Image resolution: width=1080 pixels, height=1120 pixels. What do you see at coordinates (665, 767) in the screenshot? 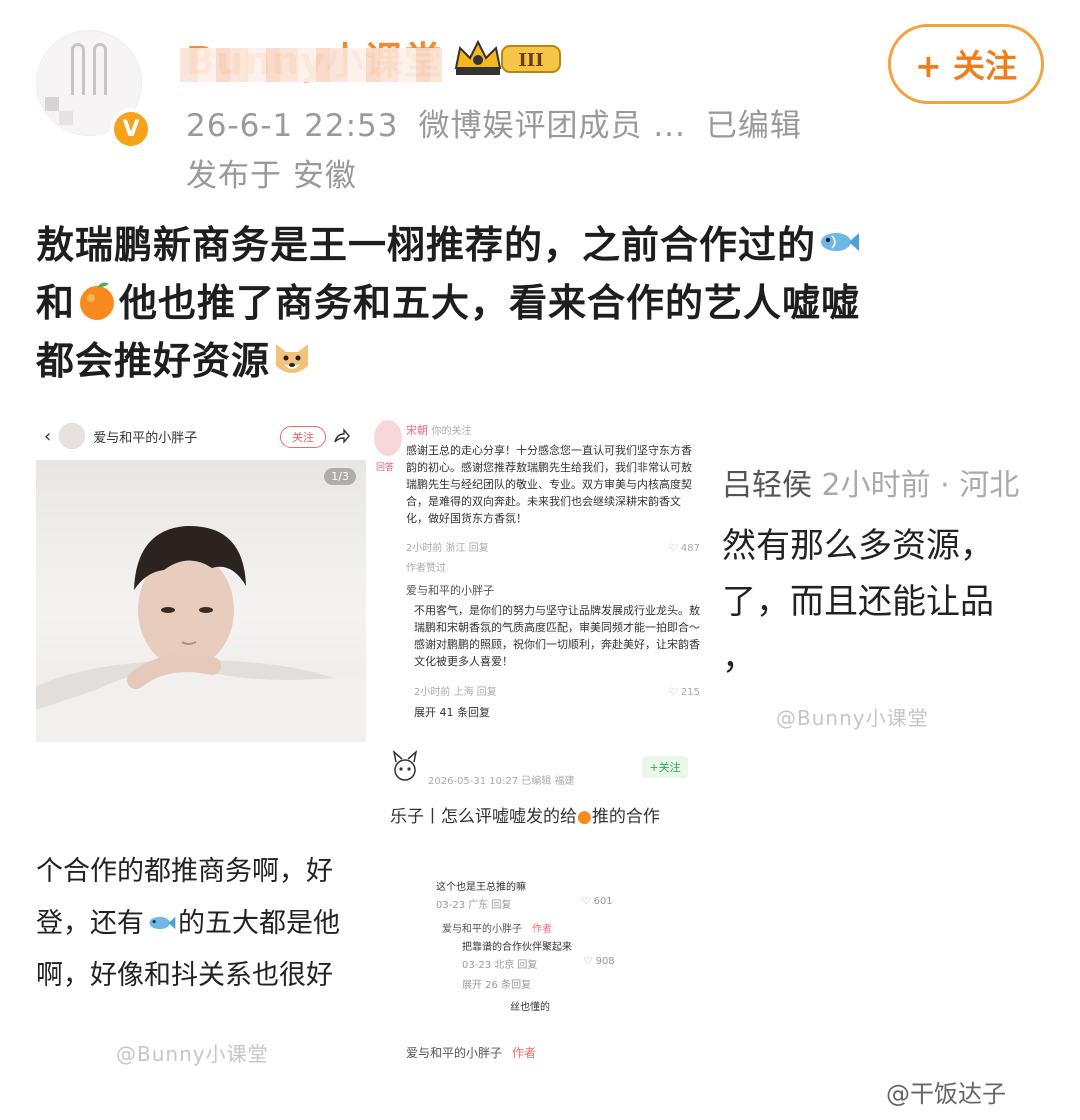
I see `discussion-follow-button: +关注` at bounding box center [665, 767].